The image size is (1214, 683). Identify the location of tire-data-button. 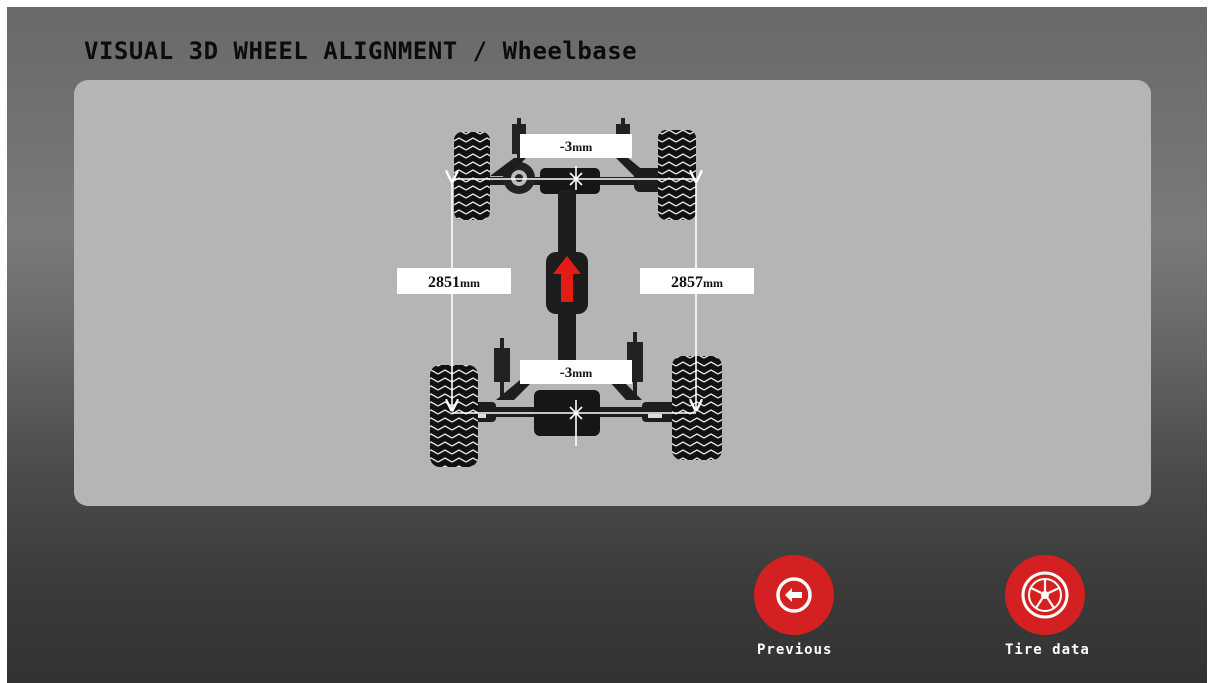
(1045, 595).